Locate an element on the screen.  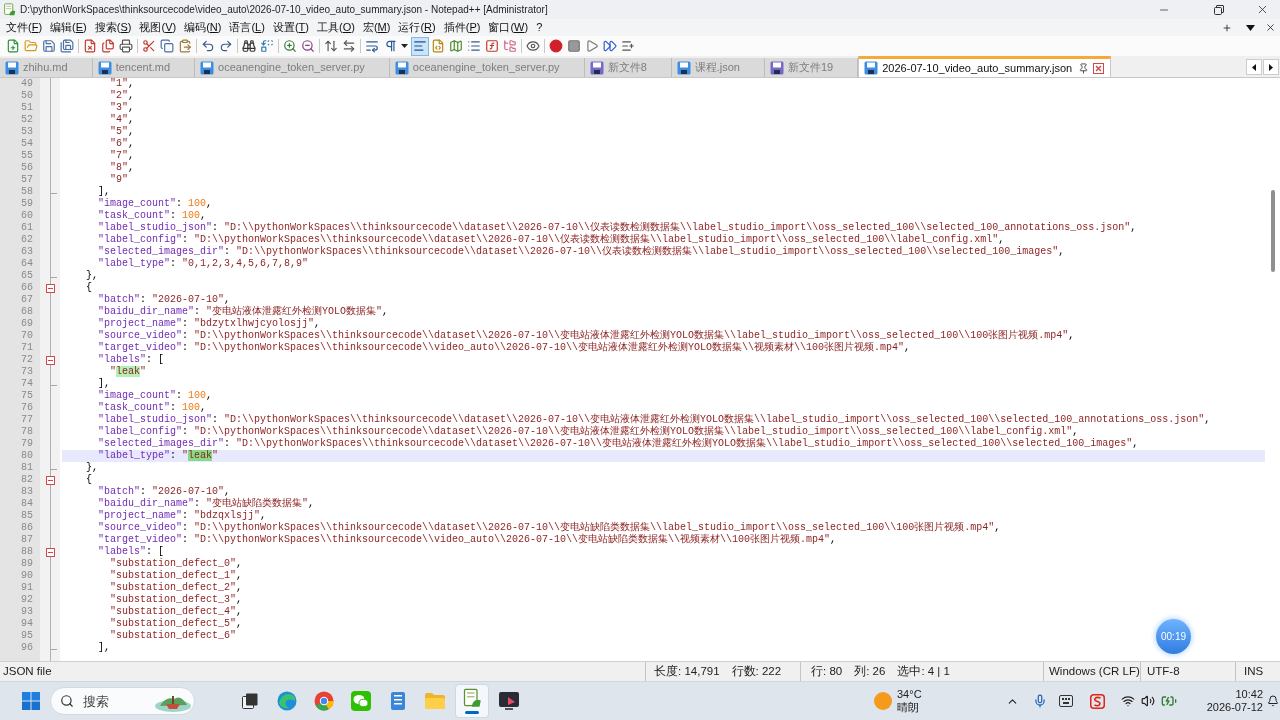
line-number: 83 is located at coordinates (27, 492).